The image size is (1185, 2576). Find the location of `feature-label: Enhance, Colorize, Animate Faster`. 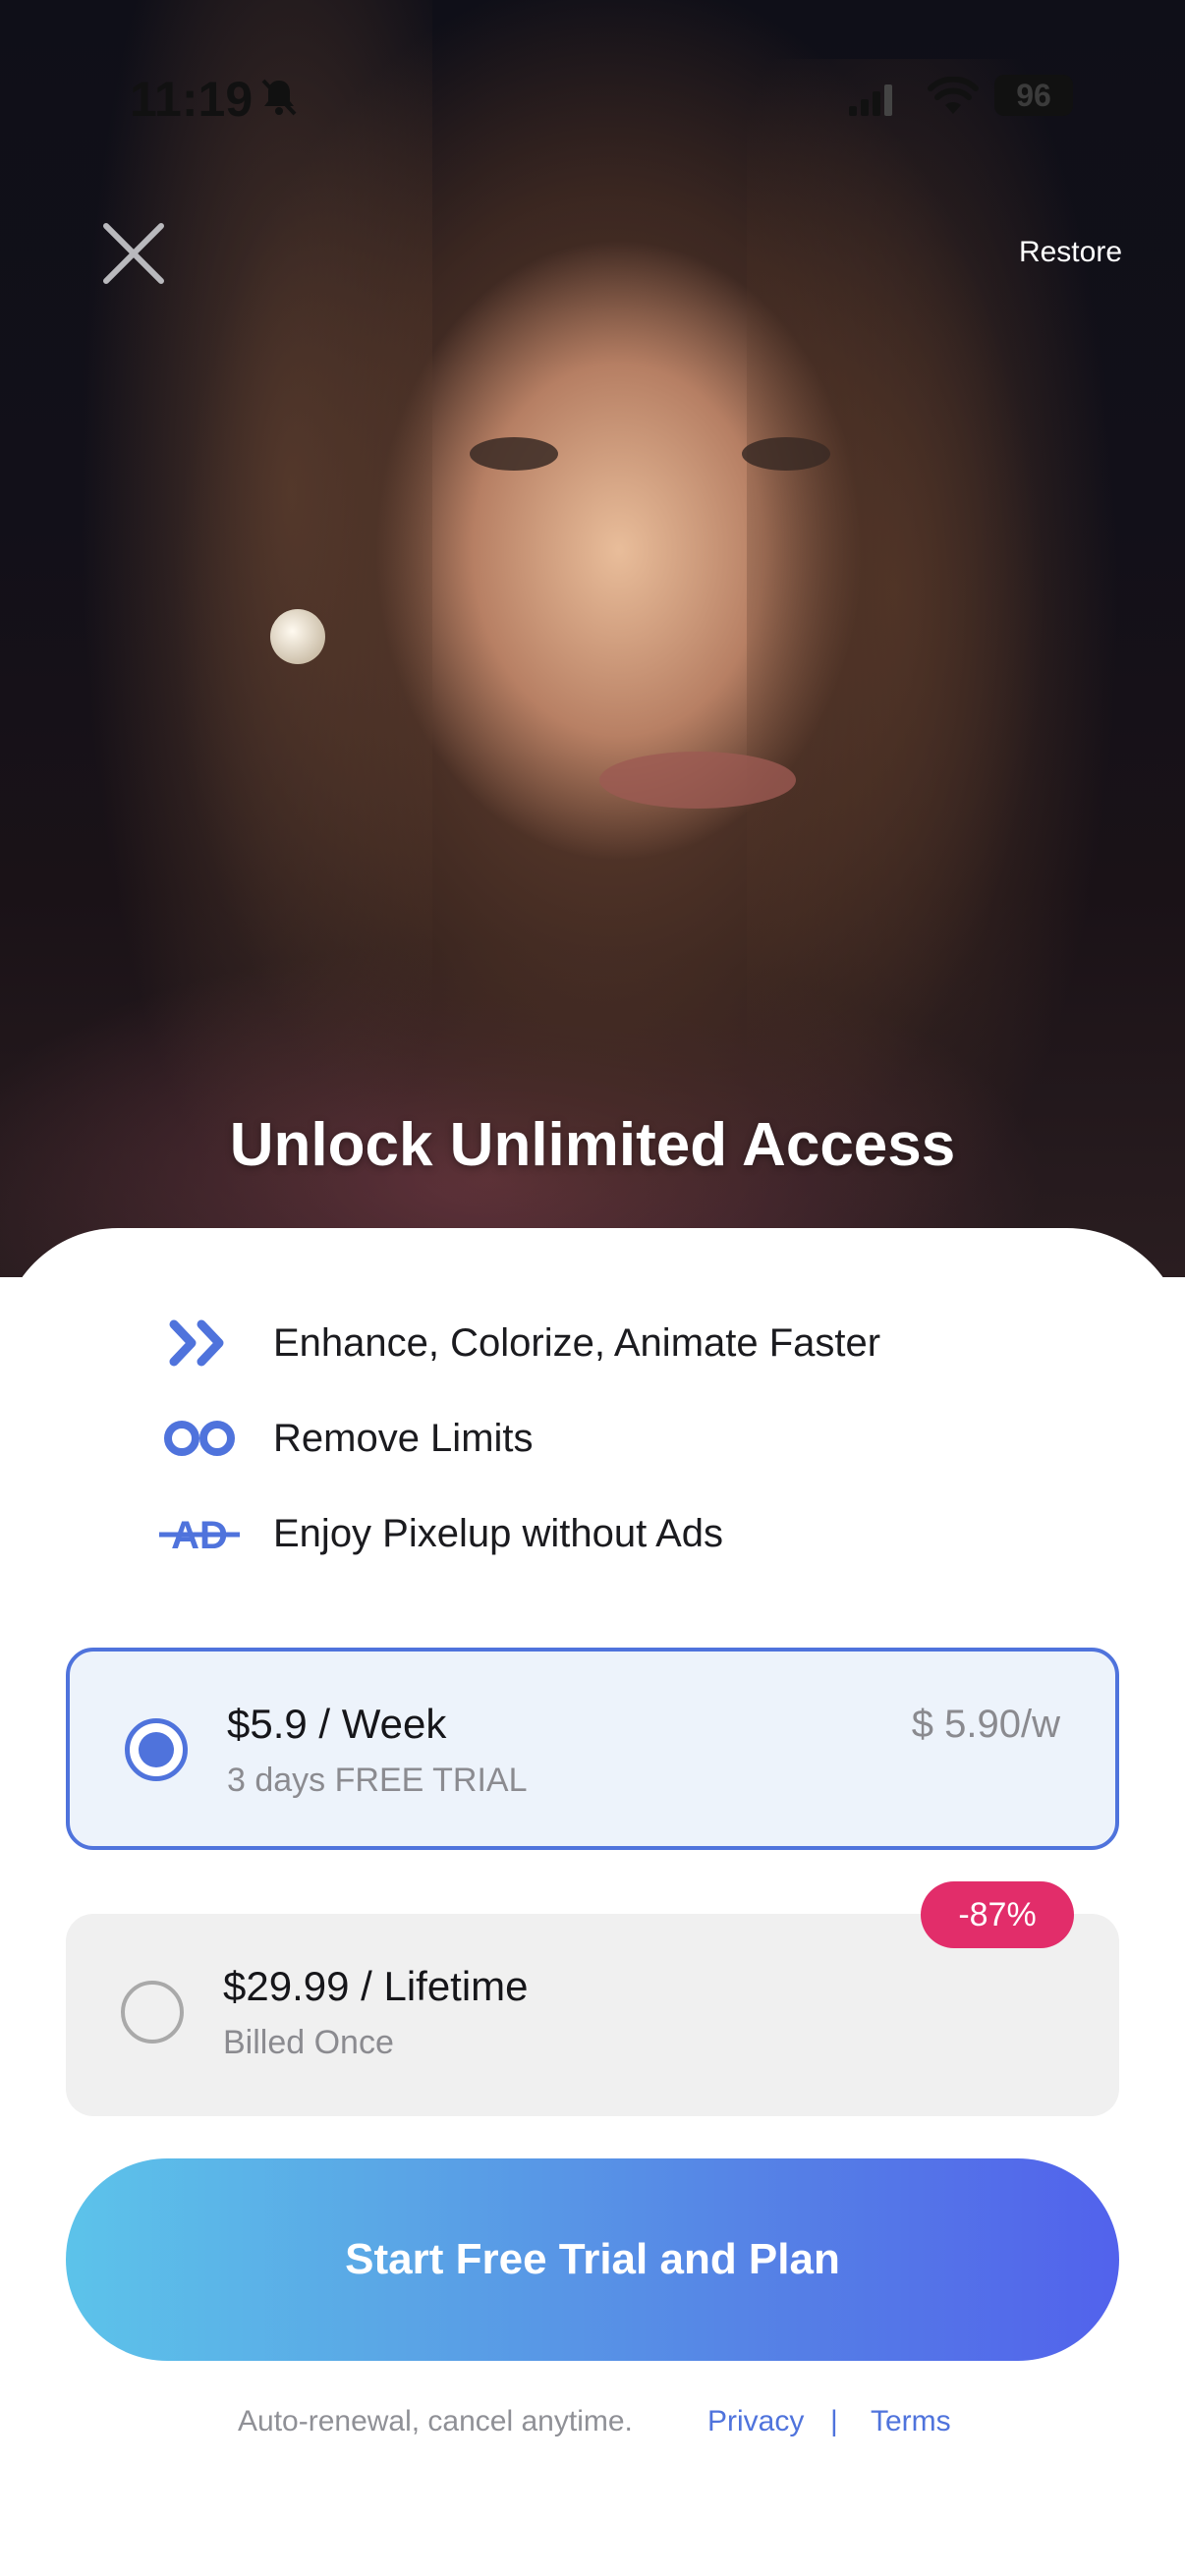

feature-label: Enhance, Colorize, Animate Faster is located at coordinates (577, 1342).